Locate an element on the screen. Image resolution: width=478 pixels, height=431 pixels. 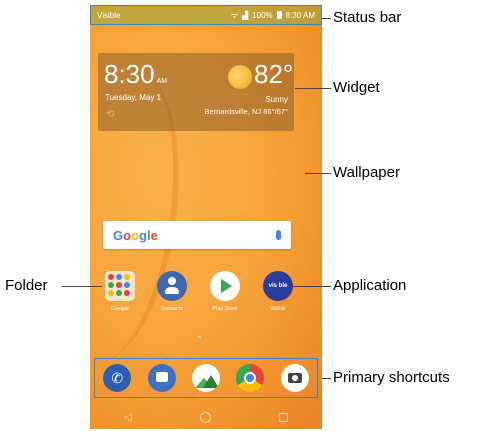
play-store-icon is located at coordinates (225, 286).